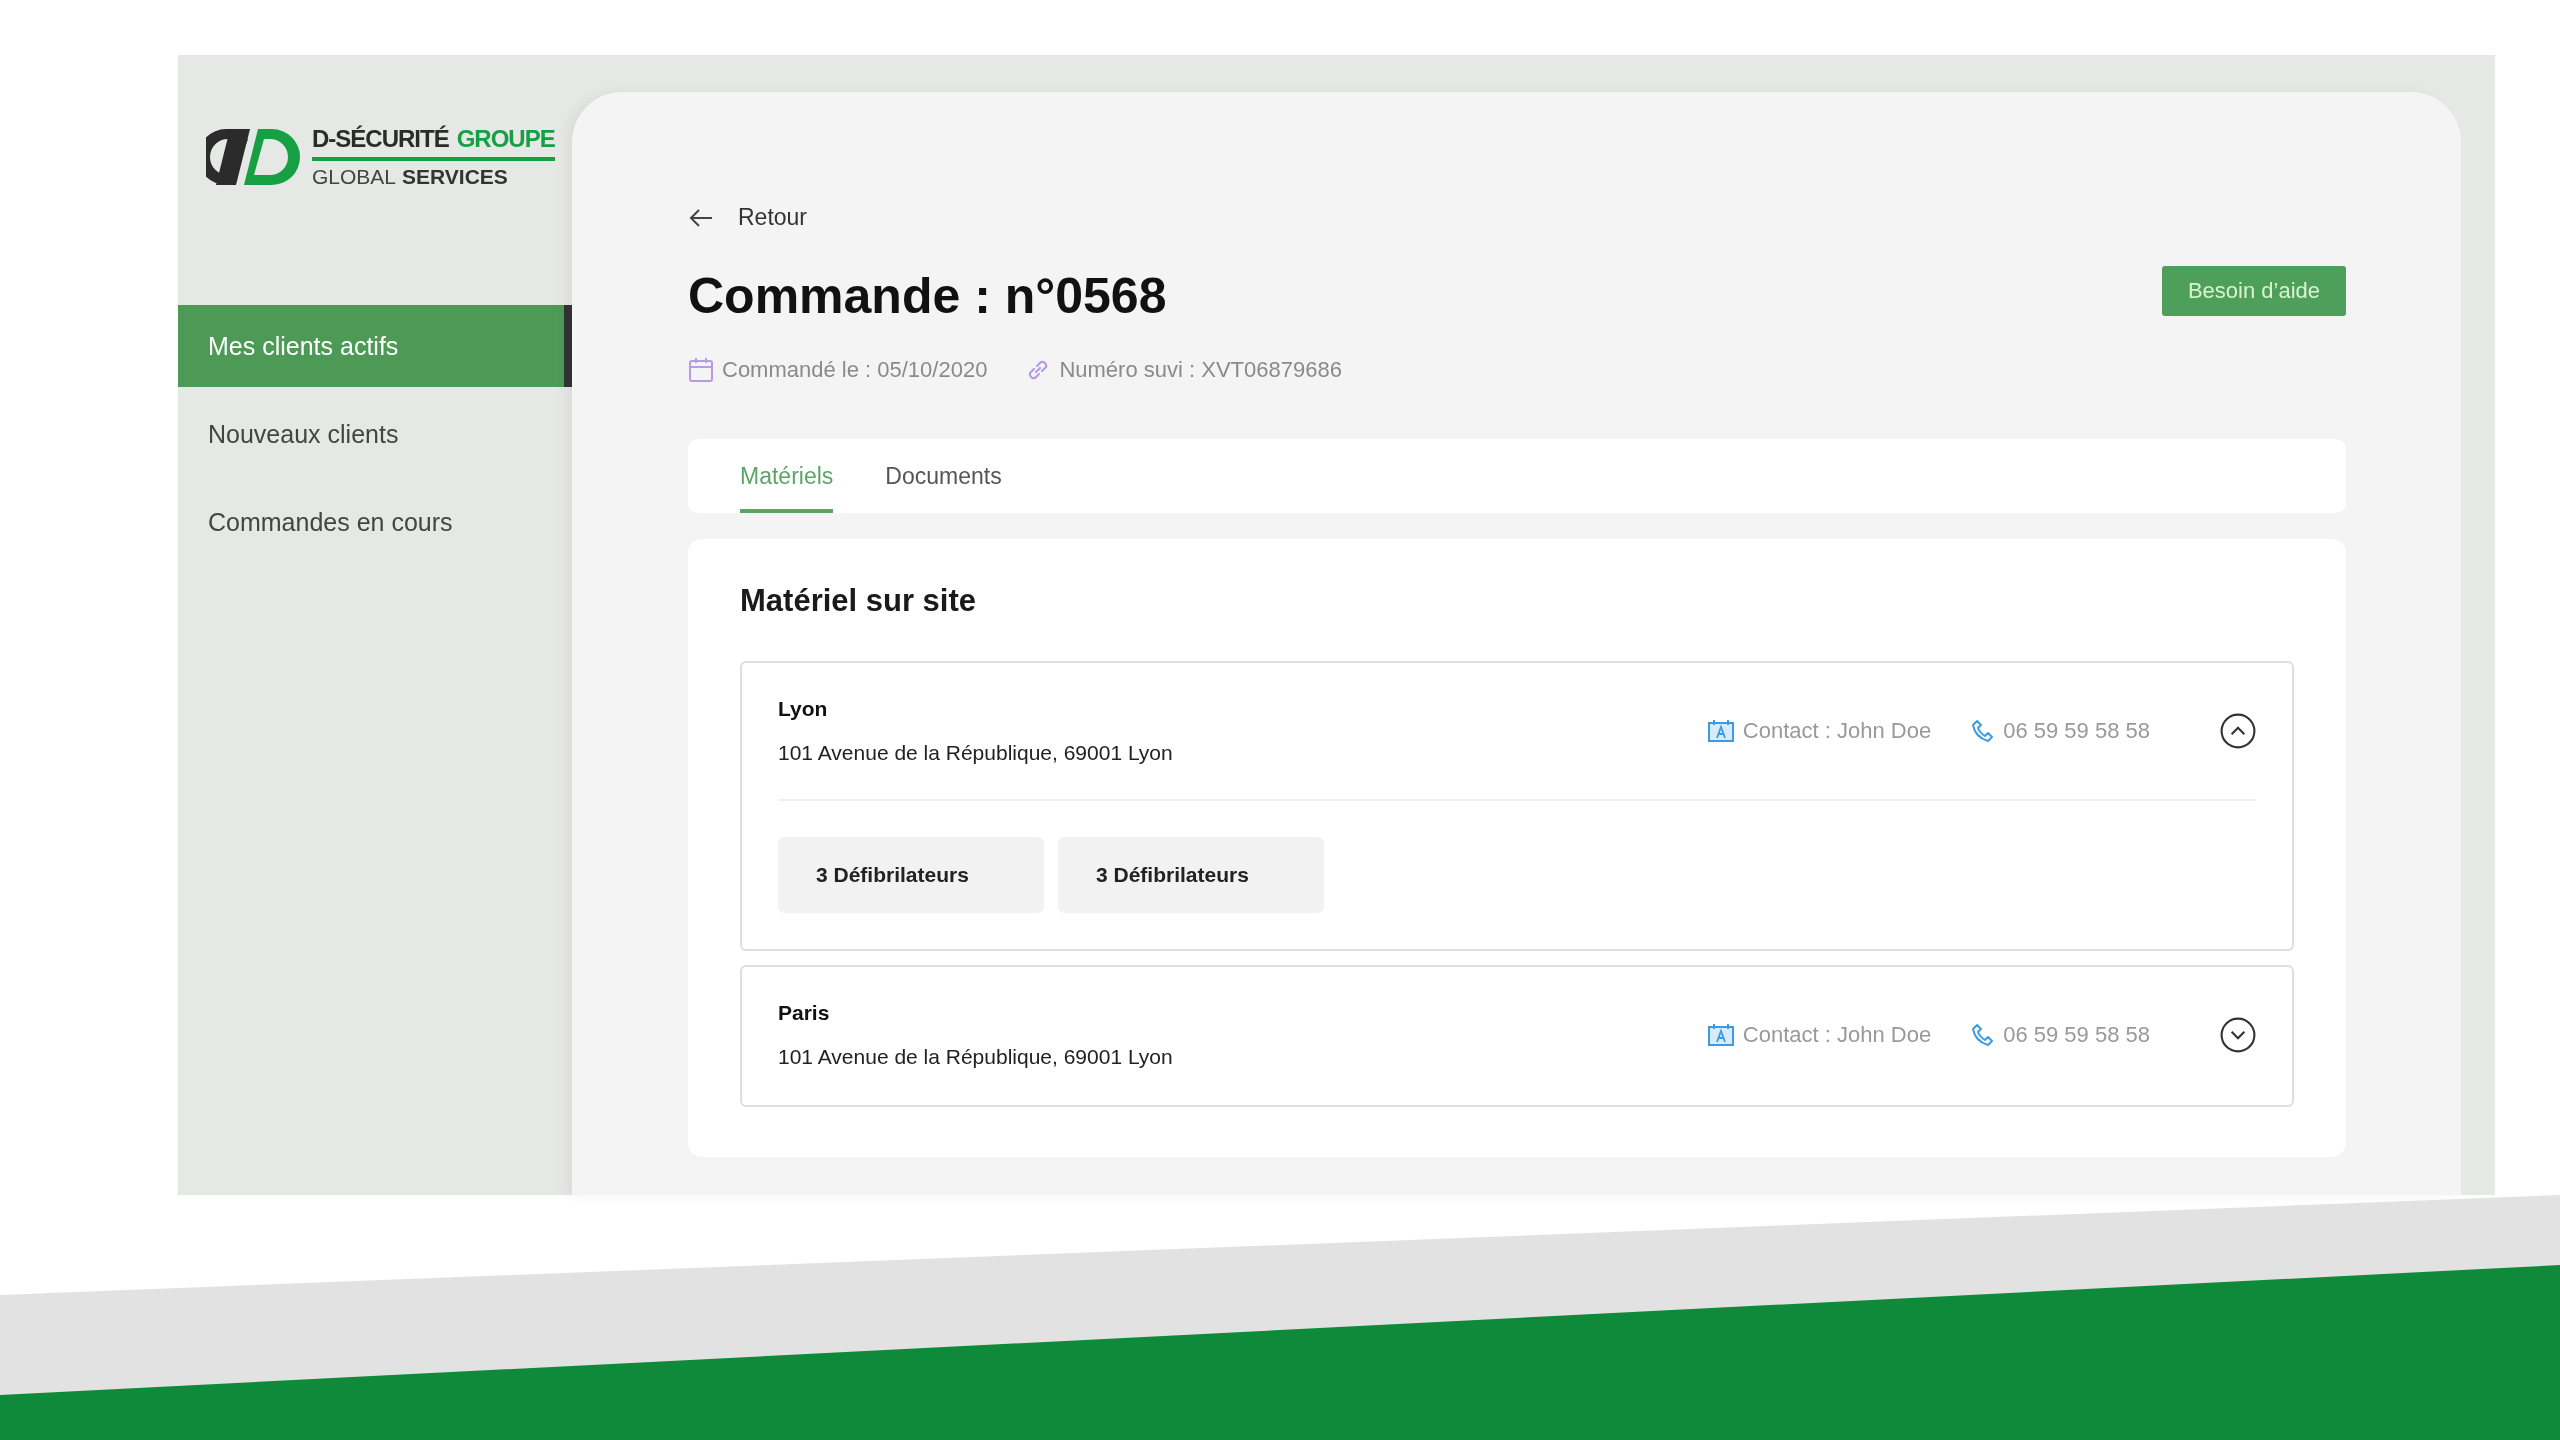 The height and width of the screenshot is (1440, 2560). What do you see at coordinates (855, 370) in the screenshot?
I see `order-date: Commandé le : 05/10/2020` at bounding box center [855, 370].